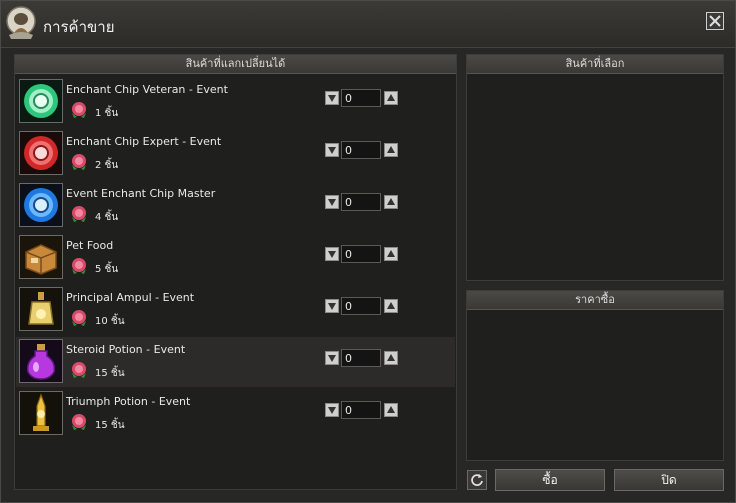 This screenshot has width=736, height=503. What do you see at coordinates (595, 300) in the screenshot?
I see `purchase-price-header: ราคาซื้อ` at bounding box center [595, 300].